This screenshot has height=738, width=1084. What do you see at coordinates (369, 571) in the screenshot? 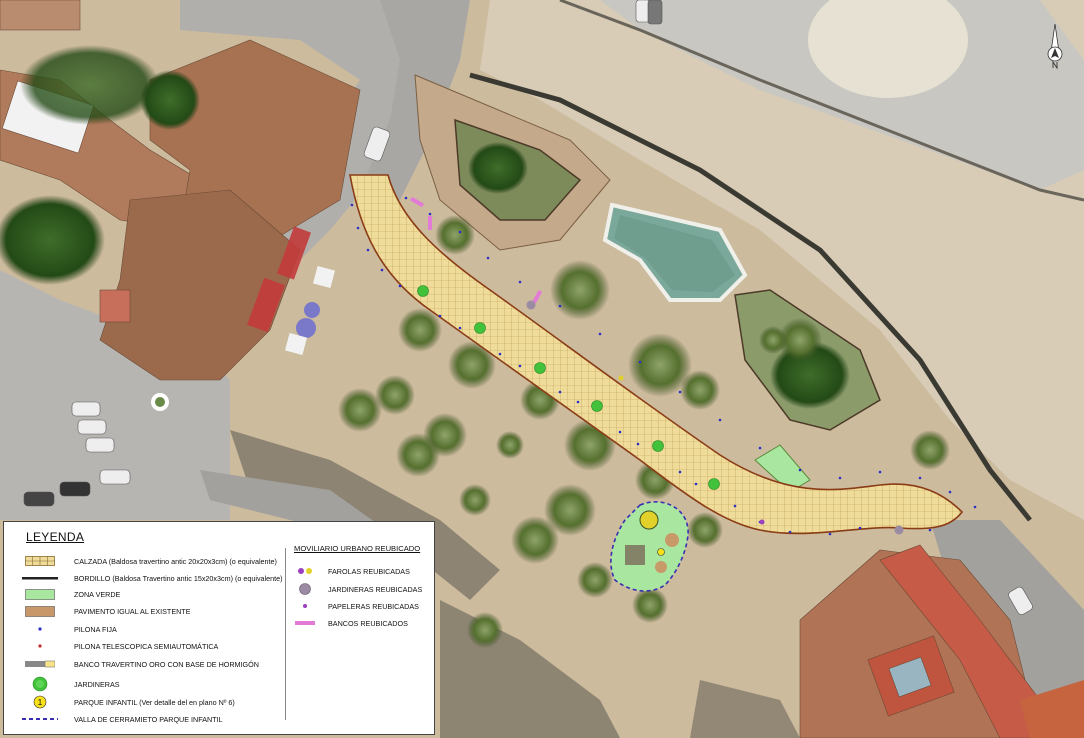
I see `legend-item-label: FAROLAS REUBICADAS` at bounding box center [369, 571].